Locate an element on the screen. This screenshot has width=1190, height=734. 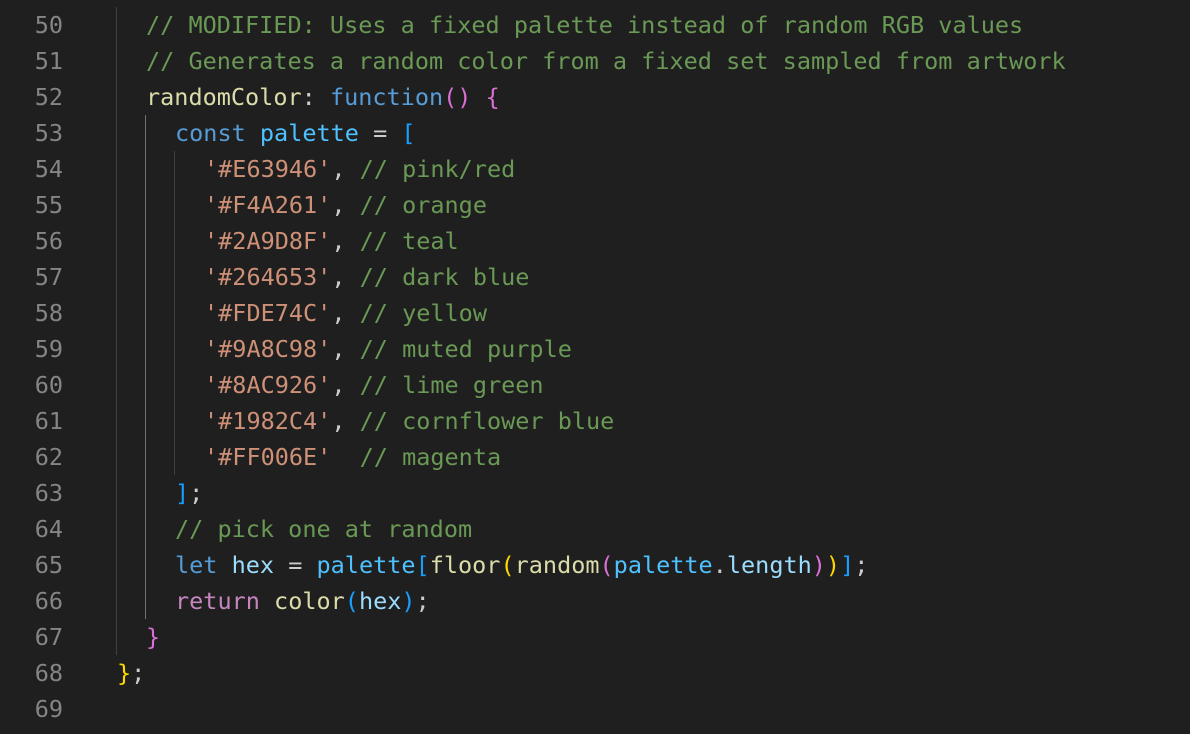
line-content: } is located at coordinates (153, 637).